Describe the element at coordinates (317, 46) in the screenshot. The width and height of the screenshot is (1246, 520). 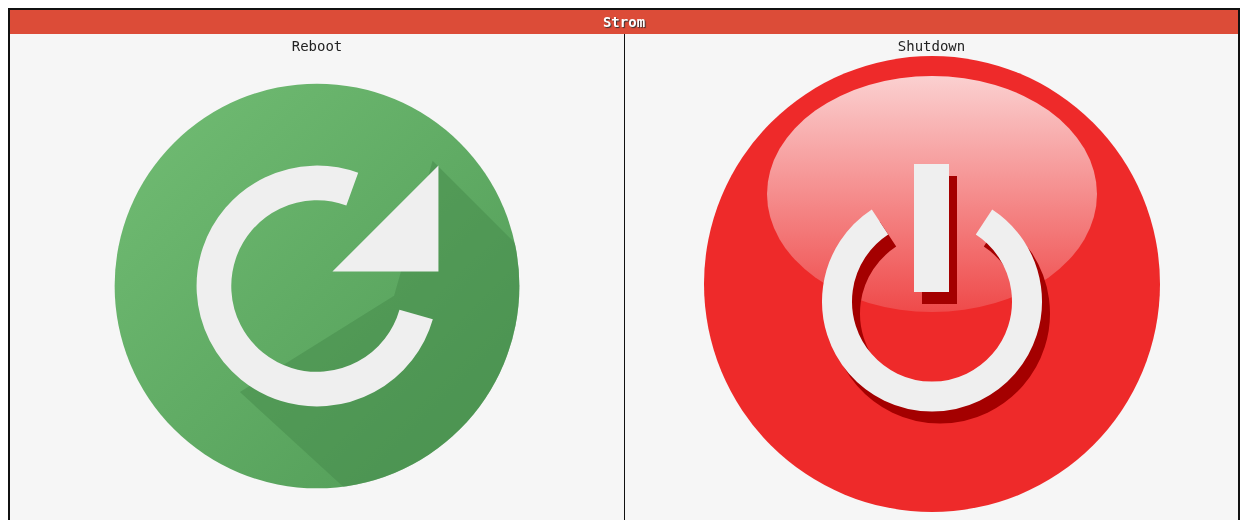
I see `action-label: Reboot` at that location.